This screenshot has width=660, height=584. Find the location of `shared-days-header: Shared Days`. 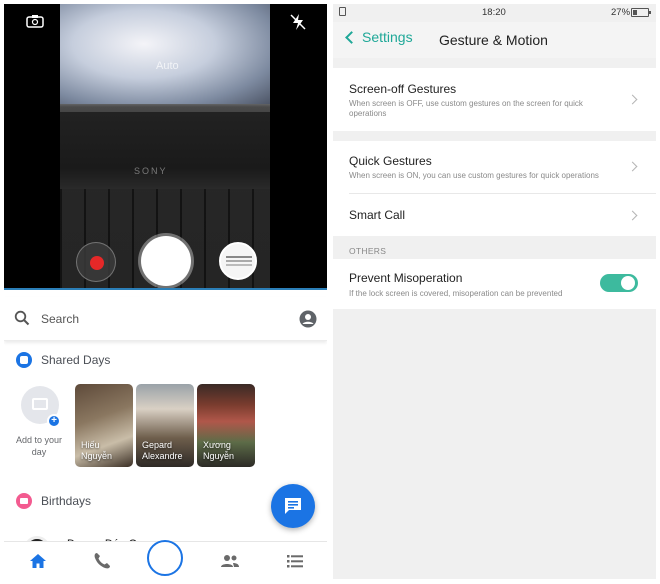

shared-days-header: Shared Days is located at coordinates (63, 360).